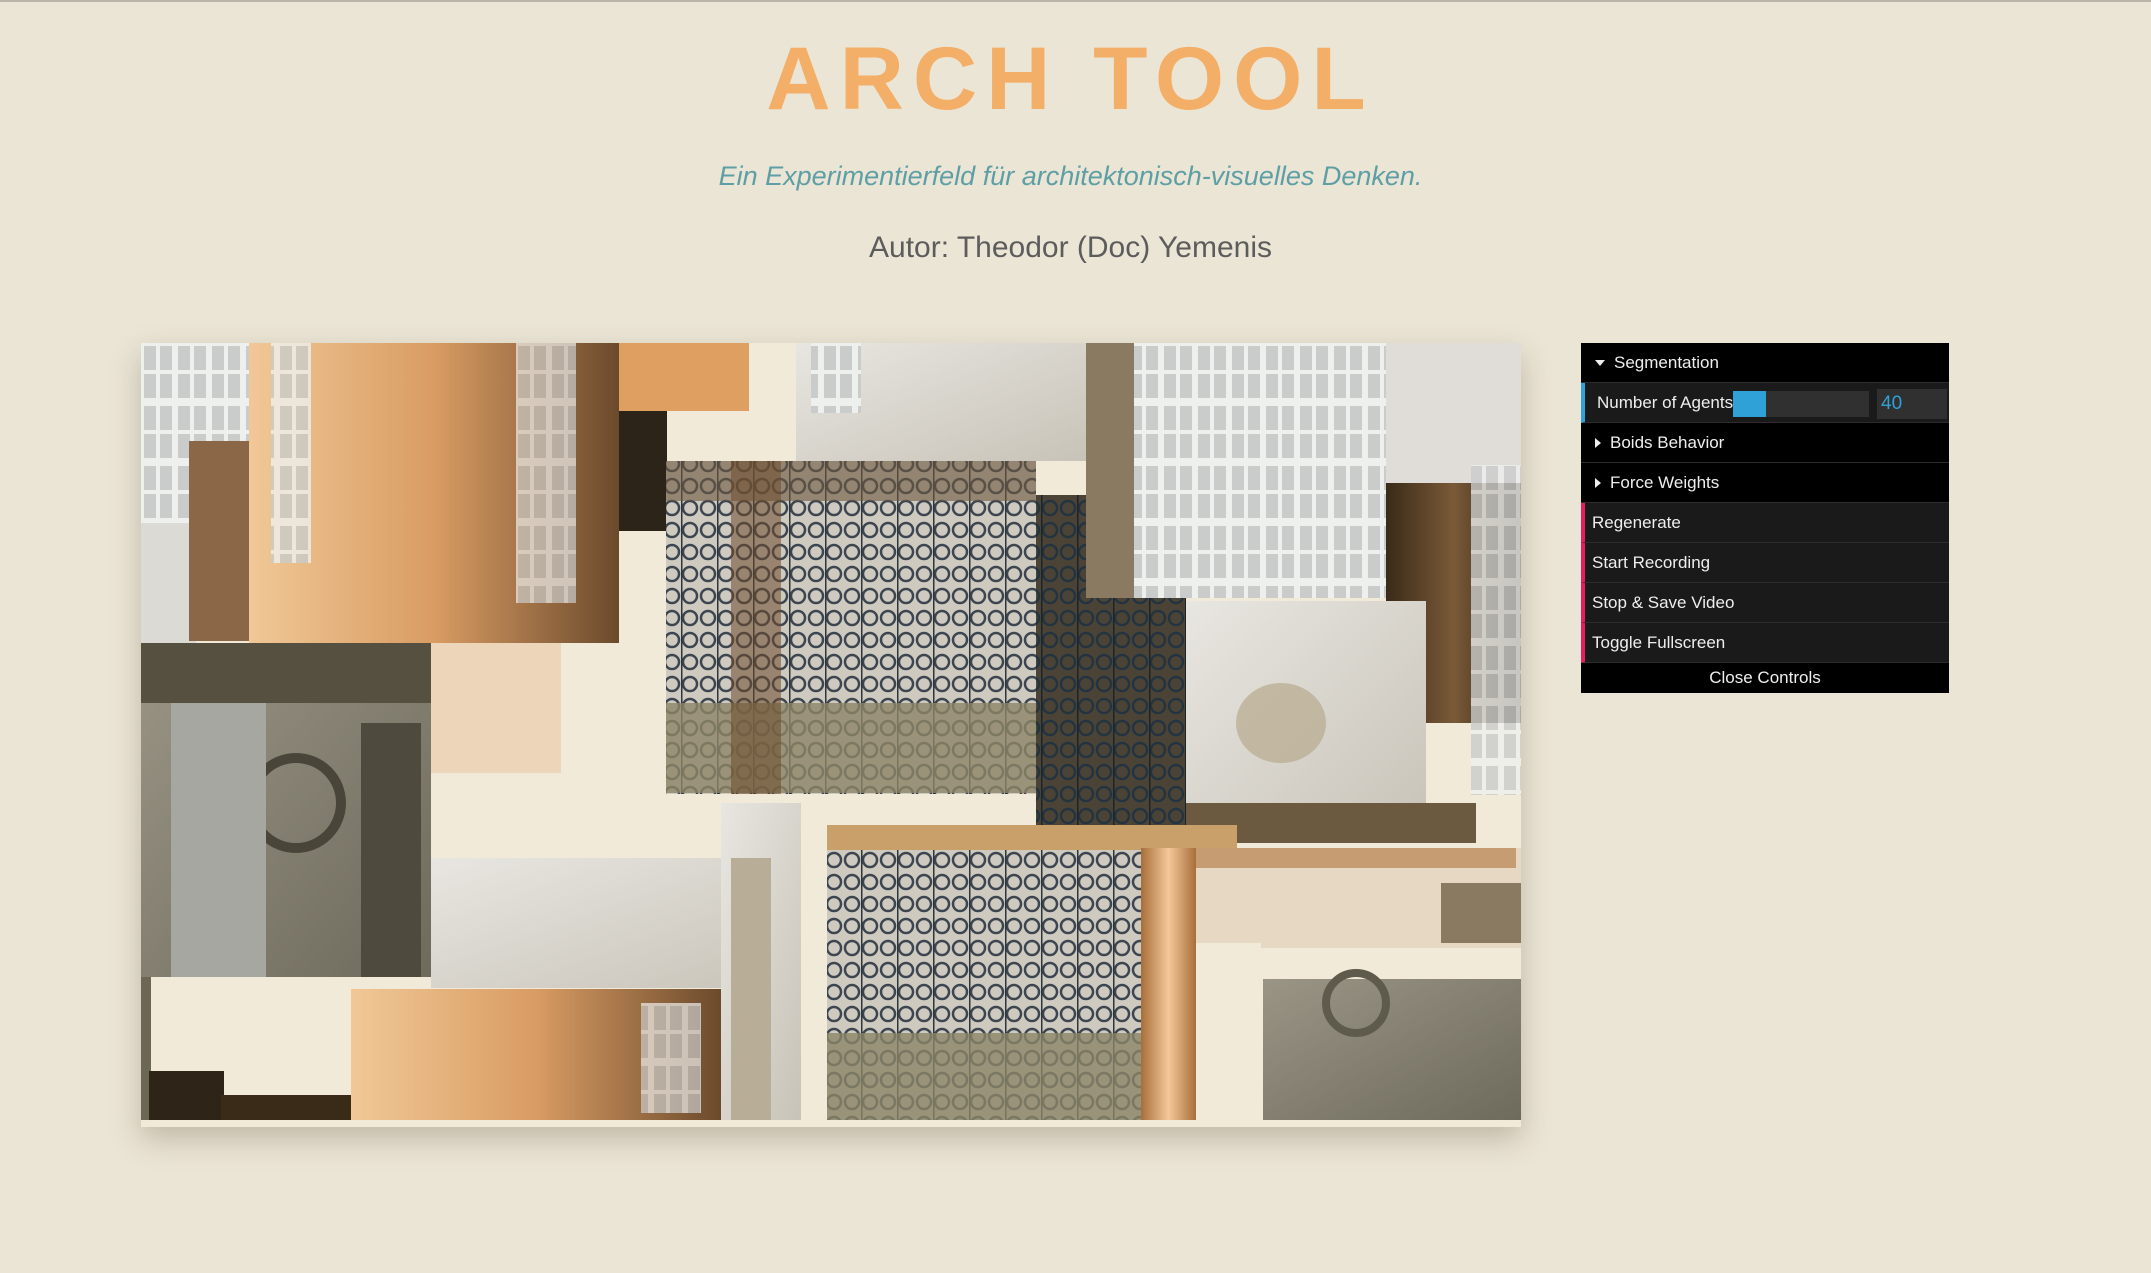 The height and width of the screenshot is (1273, 2151). Describe the element at coordinates (1070, 247) in the screenshot. I see `author-line: Autor: Theodor (Doc) Yemenis` at that location.